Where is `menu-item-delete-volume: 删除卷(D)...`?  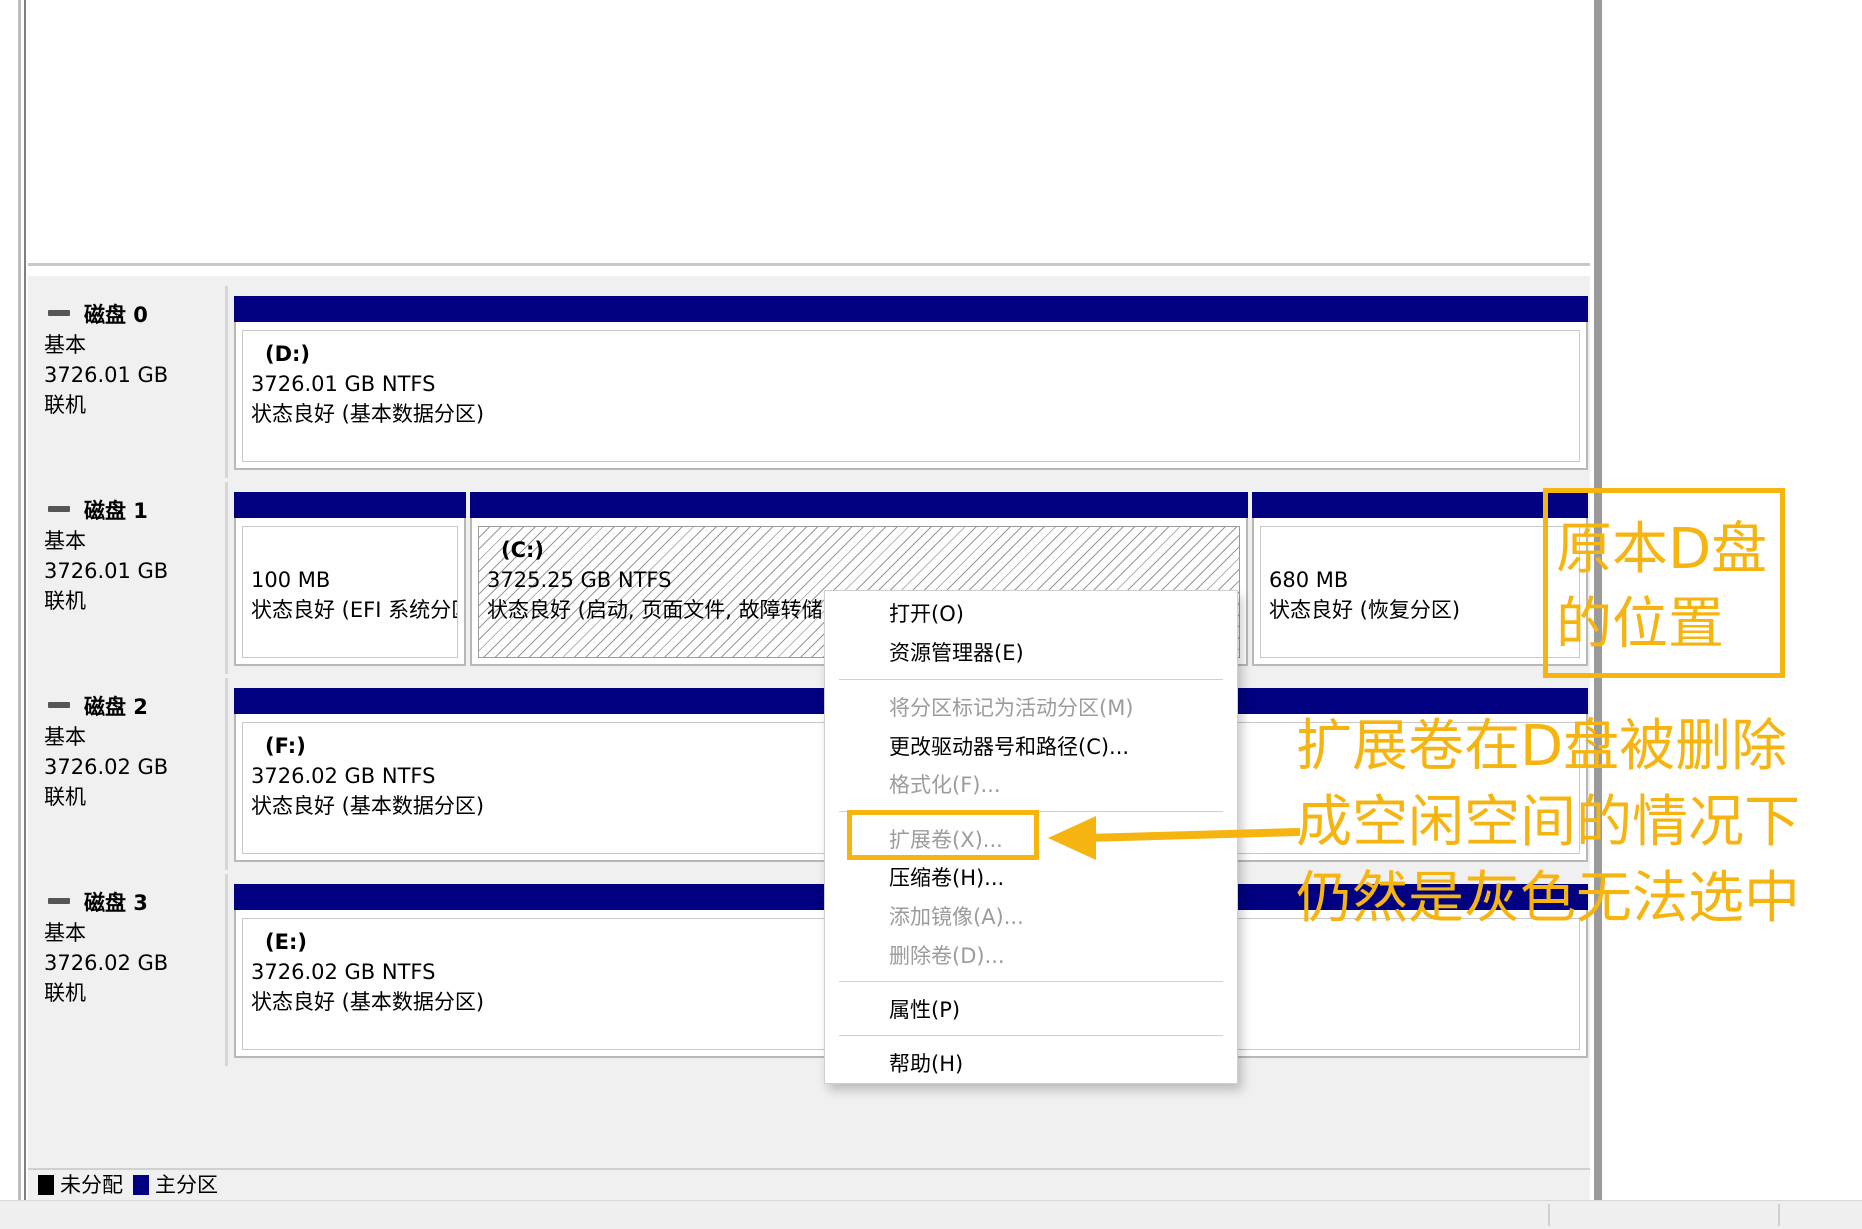 menu-item-delete-volume: 删除卷(D)... is located at coordinates (947, 956).